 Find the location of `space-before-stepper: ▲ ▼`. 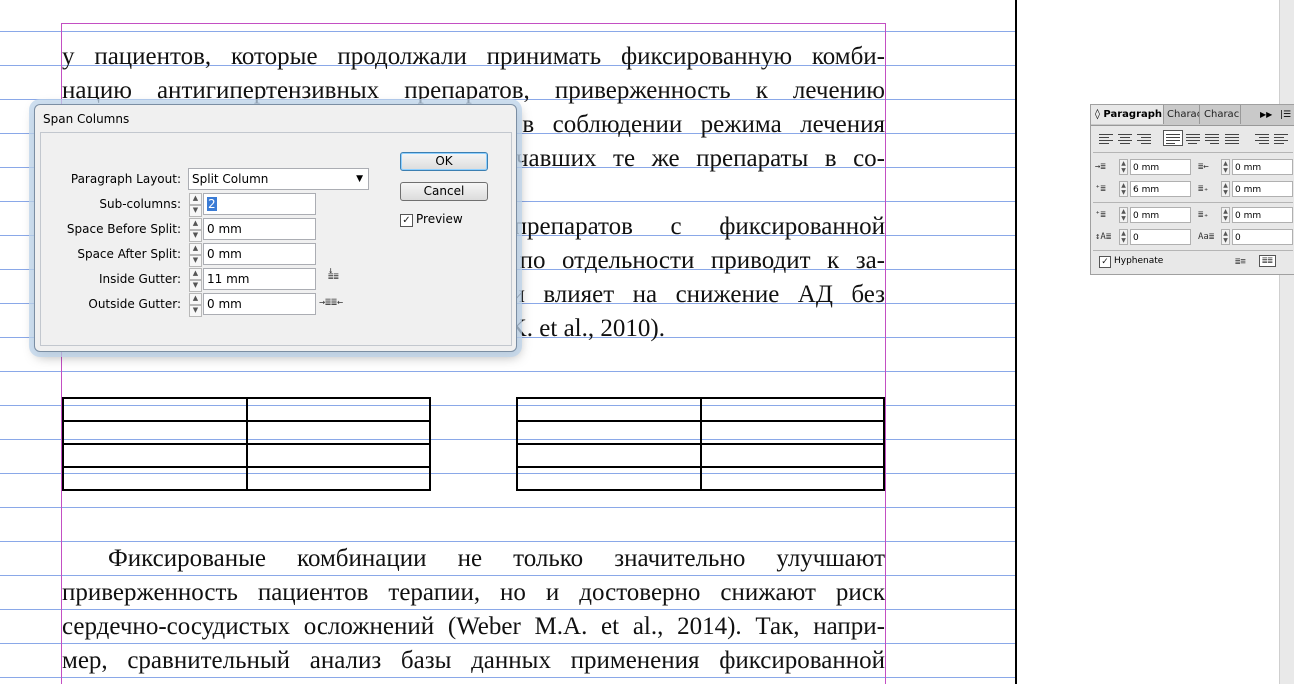

space-before-stepper: ▲ ▼ is located at coordinates (1123, 215).